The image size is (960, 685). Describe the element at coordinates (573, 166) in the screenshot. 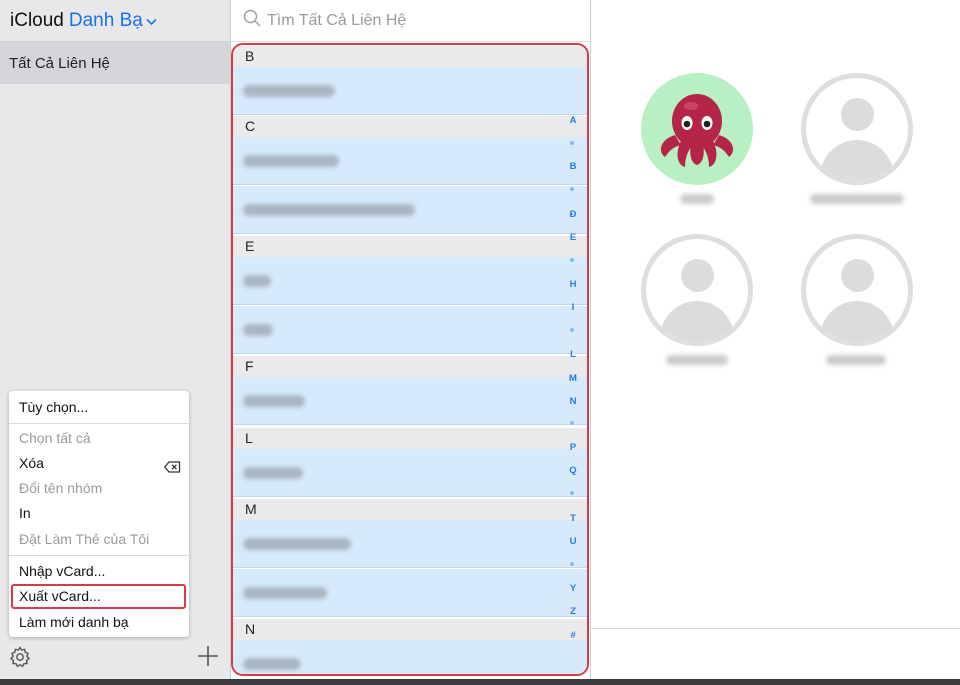

I see `index-letter: B` at that location.